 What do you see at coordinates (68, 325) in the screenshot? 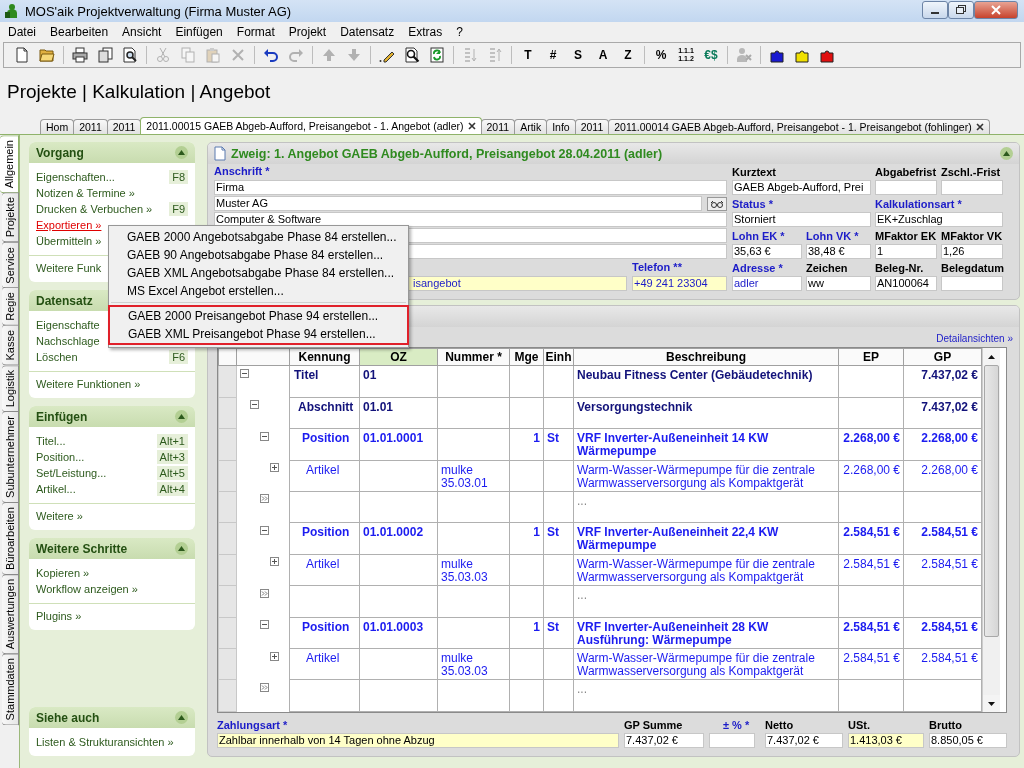
I see `sidebar-link: Eigenschafte` at bounding box center [68, 325].